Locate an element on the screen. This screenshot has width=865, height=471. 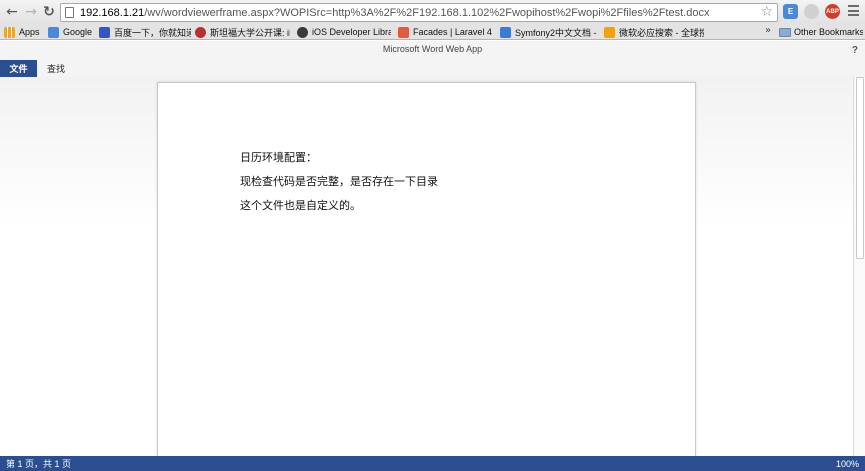
laravel-icon is located at coordinates (403, 32).